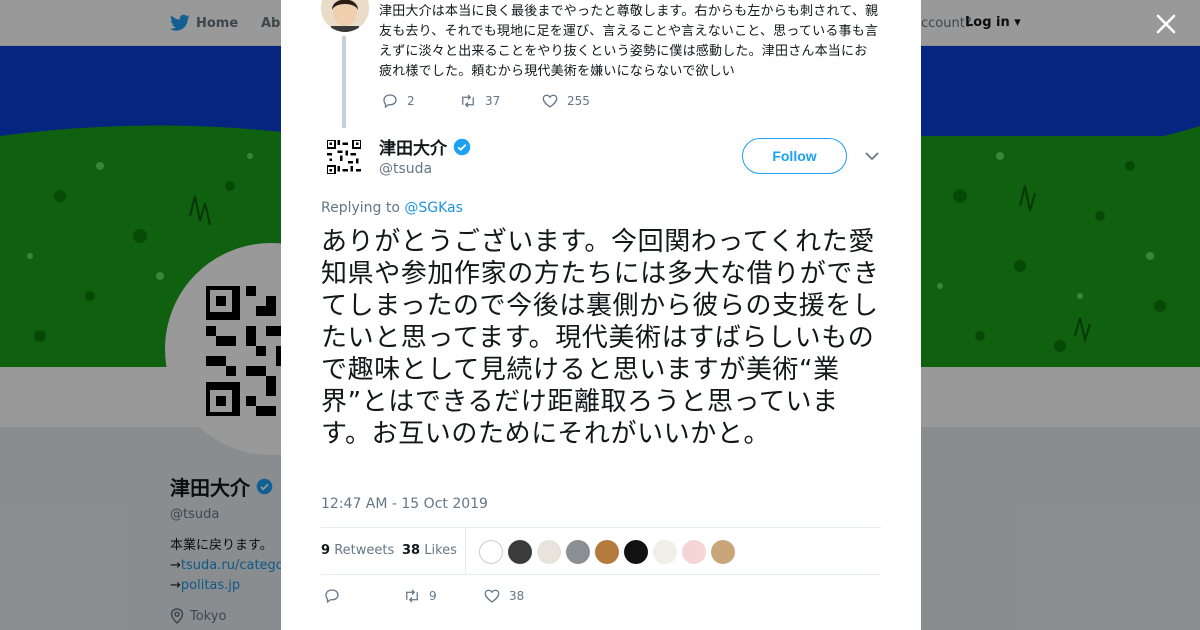 The width and height of the screenshot is (1200, 630). What do you see at coordinates (462, 146) in the screenshot?
I see `verified-badge-icon` at bounding box center [462, 146].